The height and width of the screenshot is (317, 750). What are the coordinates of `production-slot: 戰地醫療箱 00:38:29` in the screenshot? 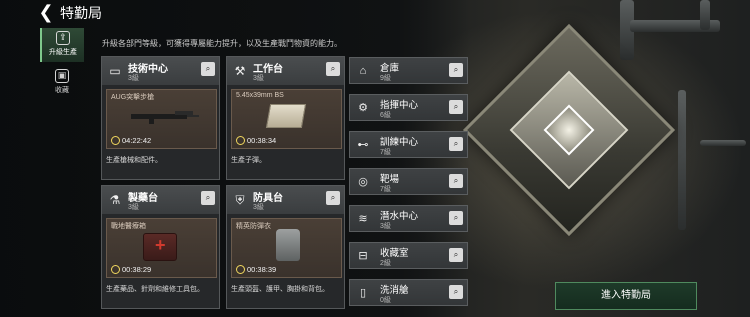 It's located at (161, 248).